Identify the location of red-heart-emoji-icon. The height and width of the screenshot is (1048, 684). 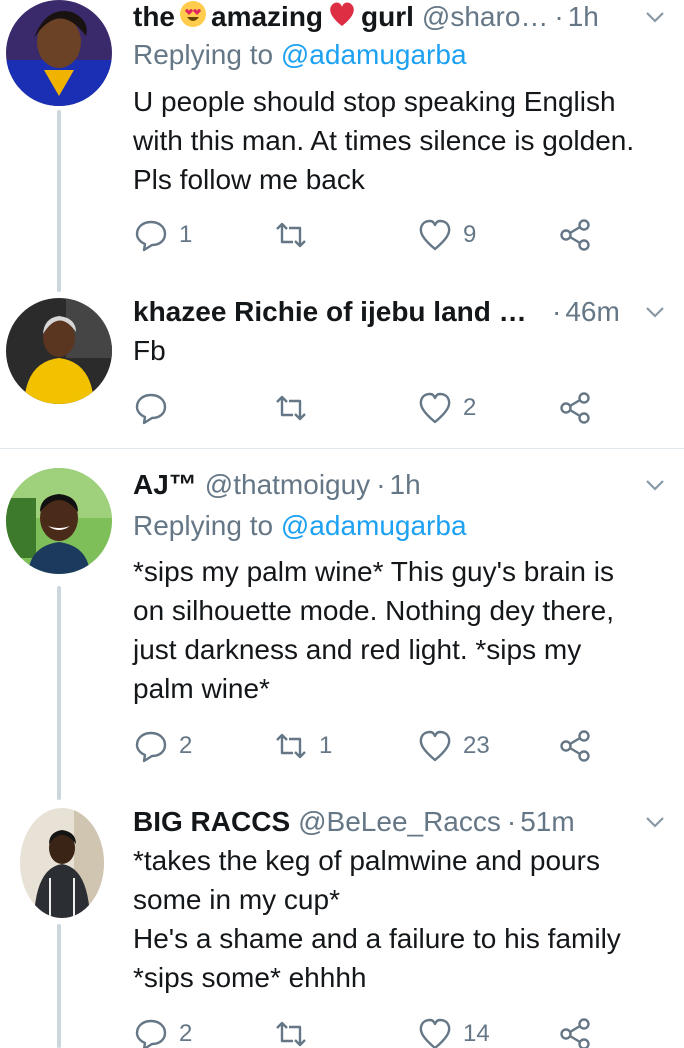
(342, 17).